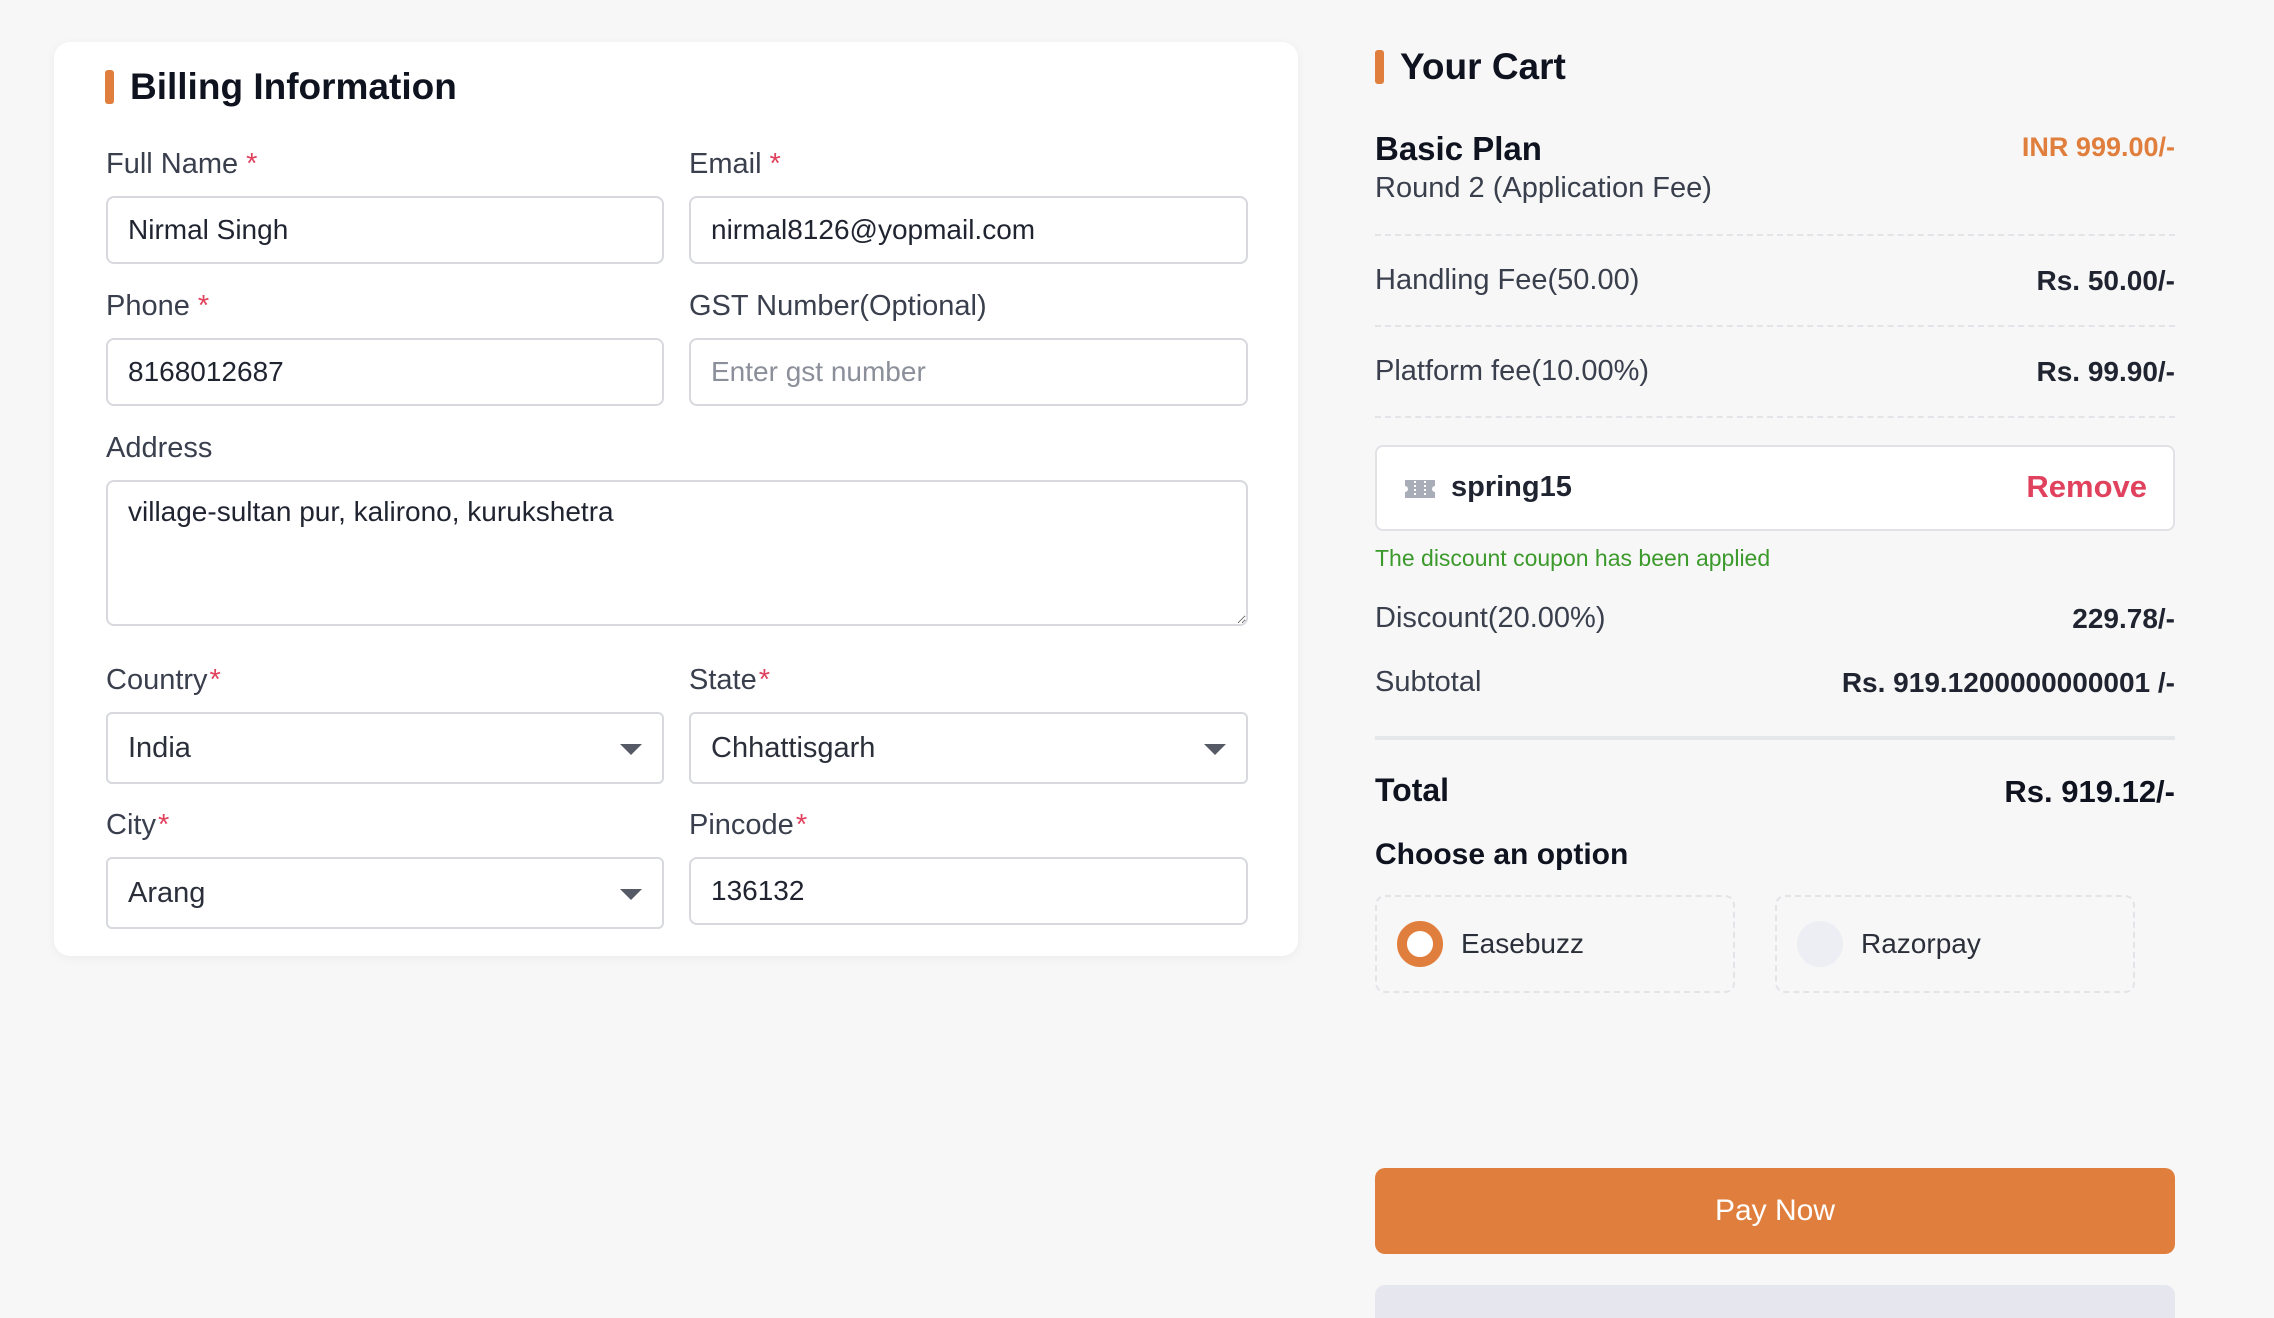  Describe the element at coordinates (385, 372) in the screenshot. I see `phone-input` at that location.